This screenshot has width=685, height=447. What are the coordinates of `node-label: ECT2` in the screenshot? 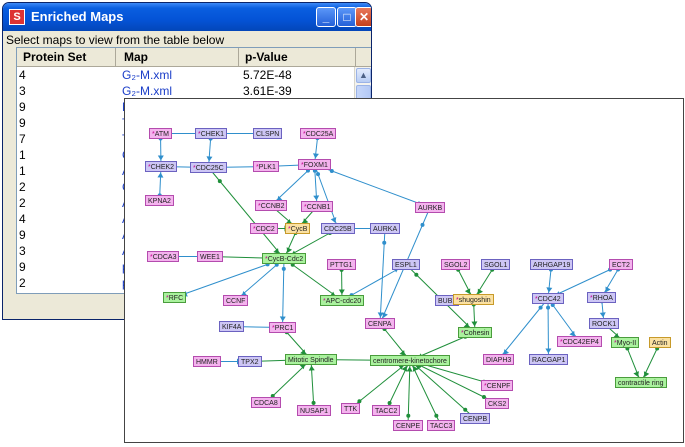 It's located at (621, 265).